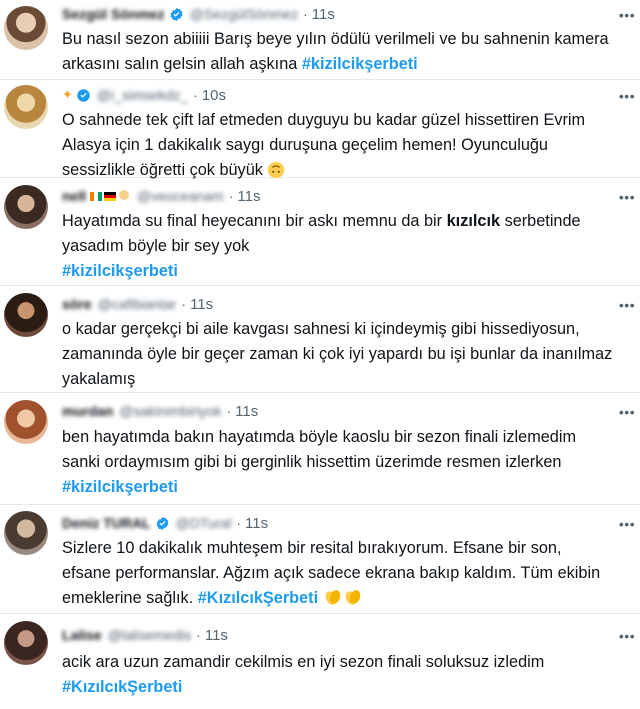 This screenshot has width=640, height=709. Describe the element at coordinates (204, 523) in the screenshot. I see `username-handle: @DTural` at that location.